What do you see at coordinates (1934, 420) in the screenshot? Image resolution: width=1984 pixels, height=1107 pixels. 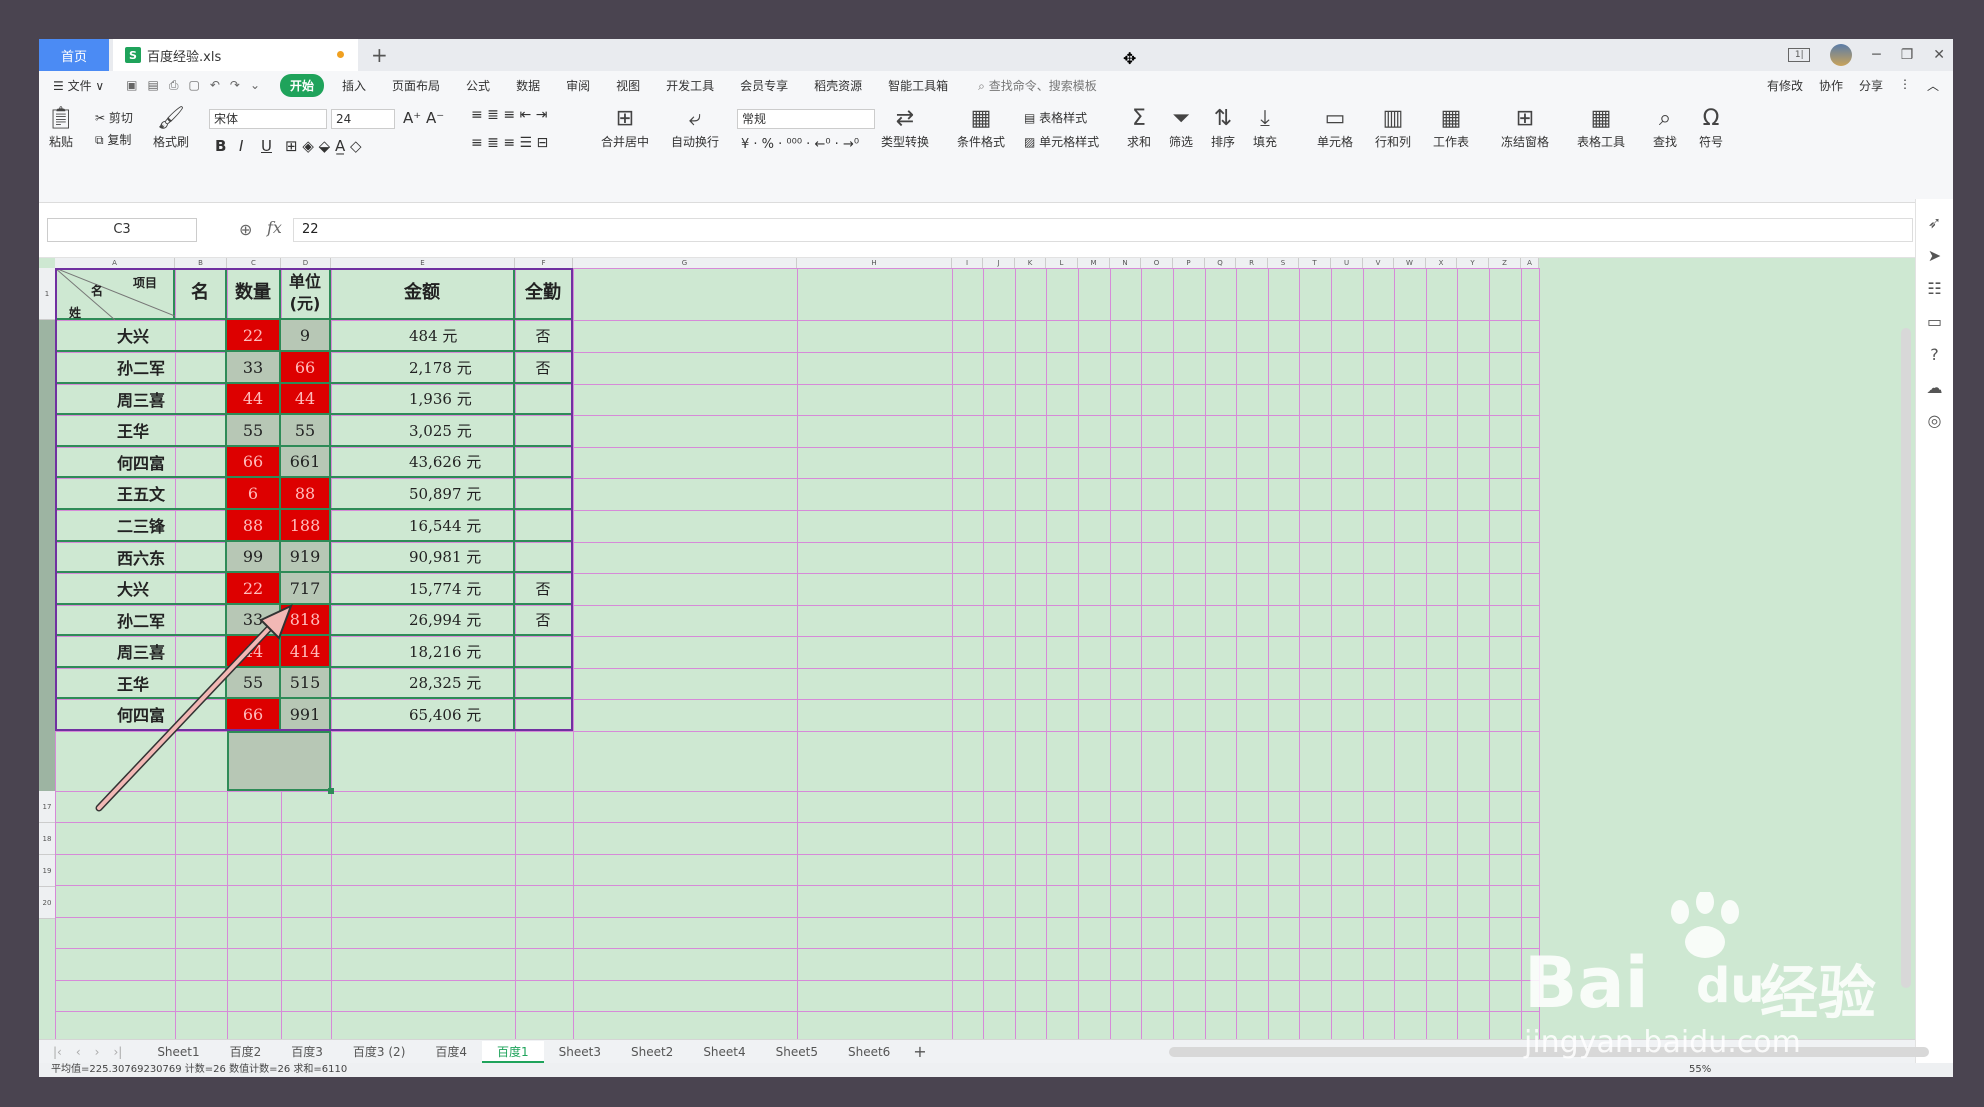 I see `compass-icon: ◎` at bounding box center [1934, 420].